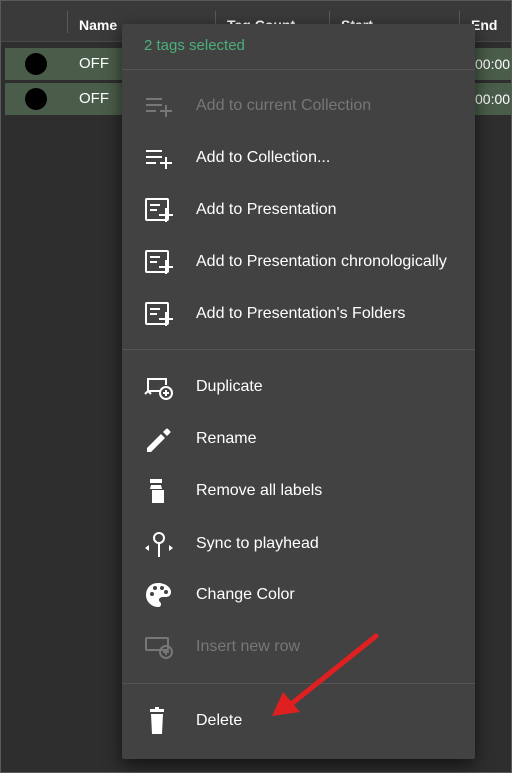  I want to click on menu-item-label: Sync to playhead, so click(257, 543).